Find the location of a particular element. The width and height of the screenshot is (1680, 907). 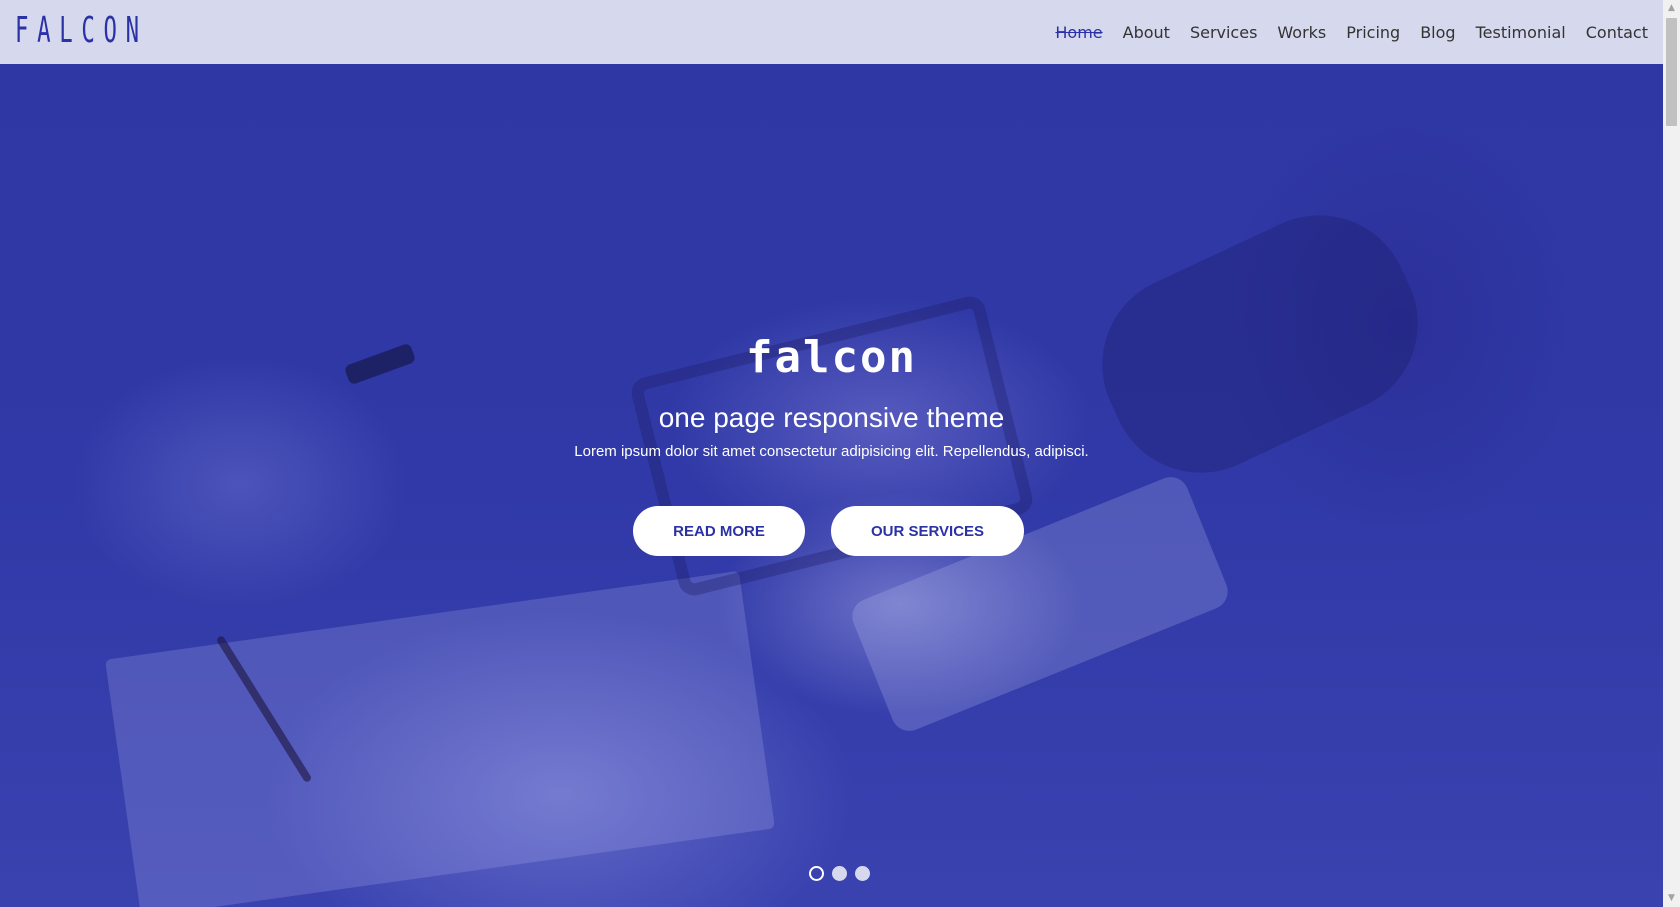

nav-item-works: Works is located at coordinates (1301, 32).